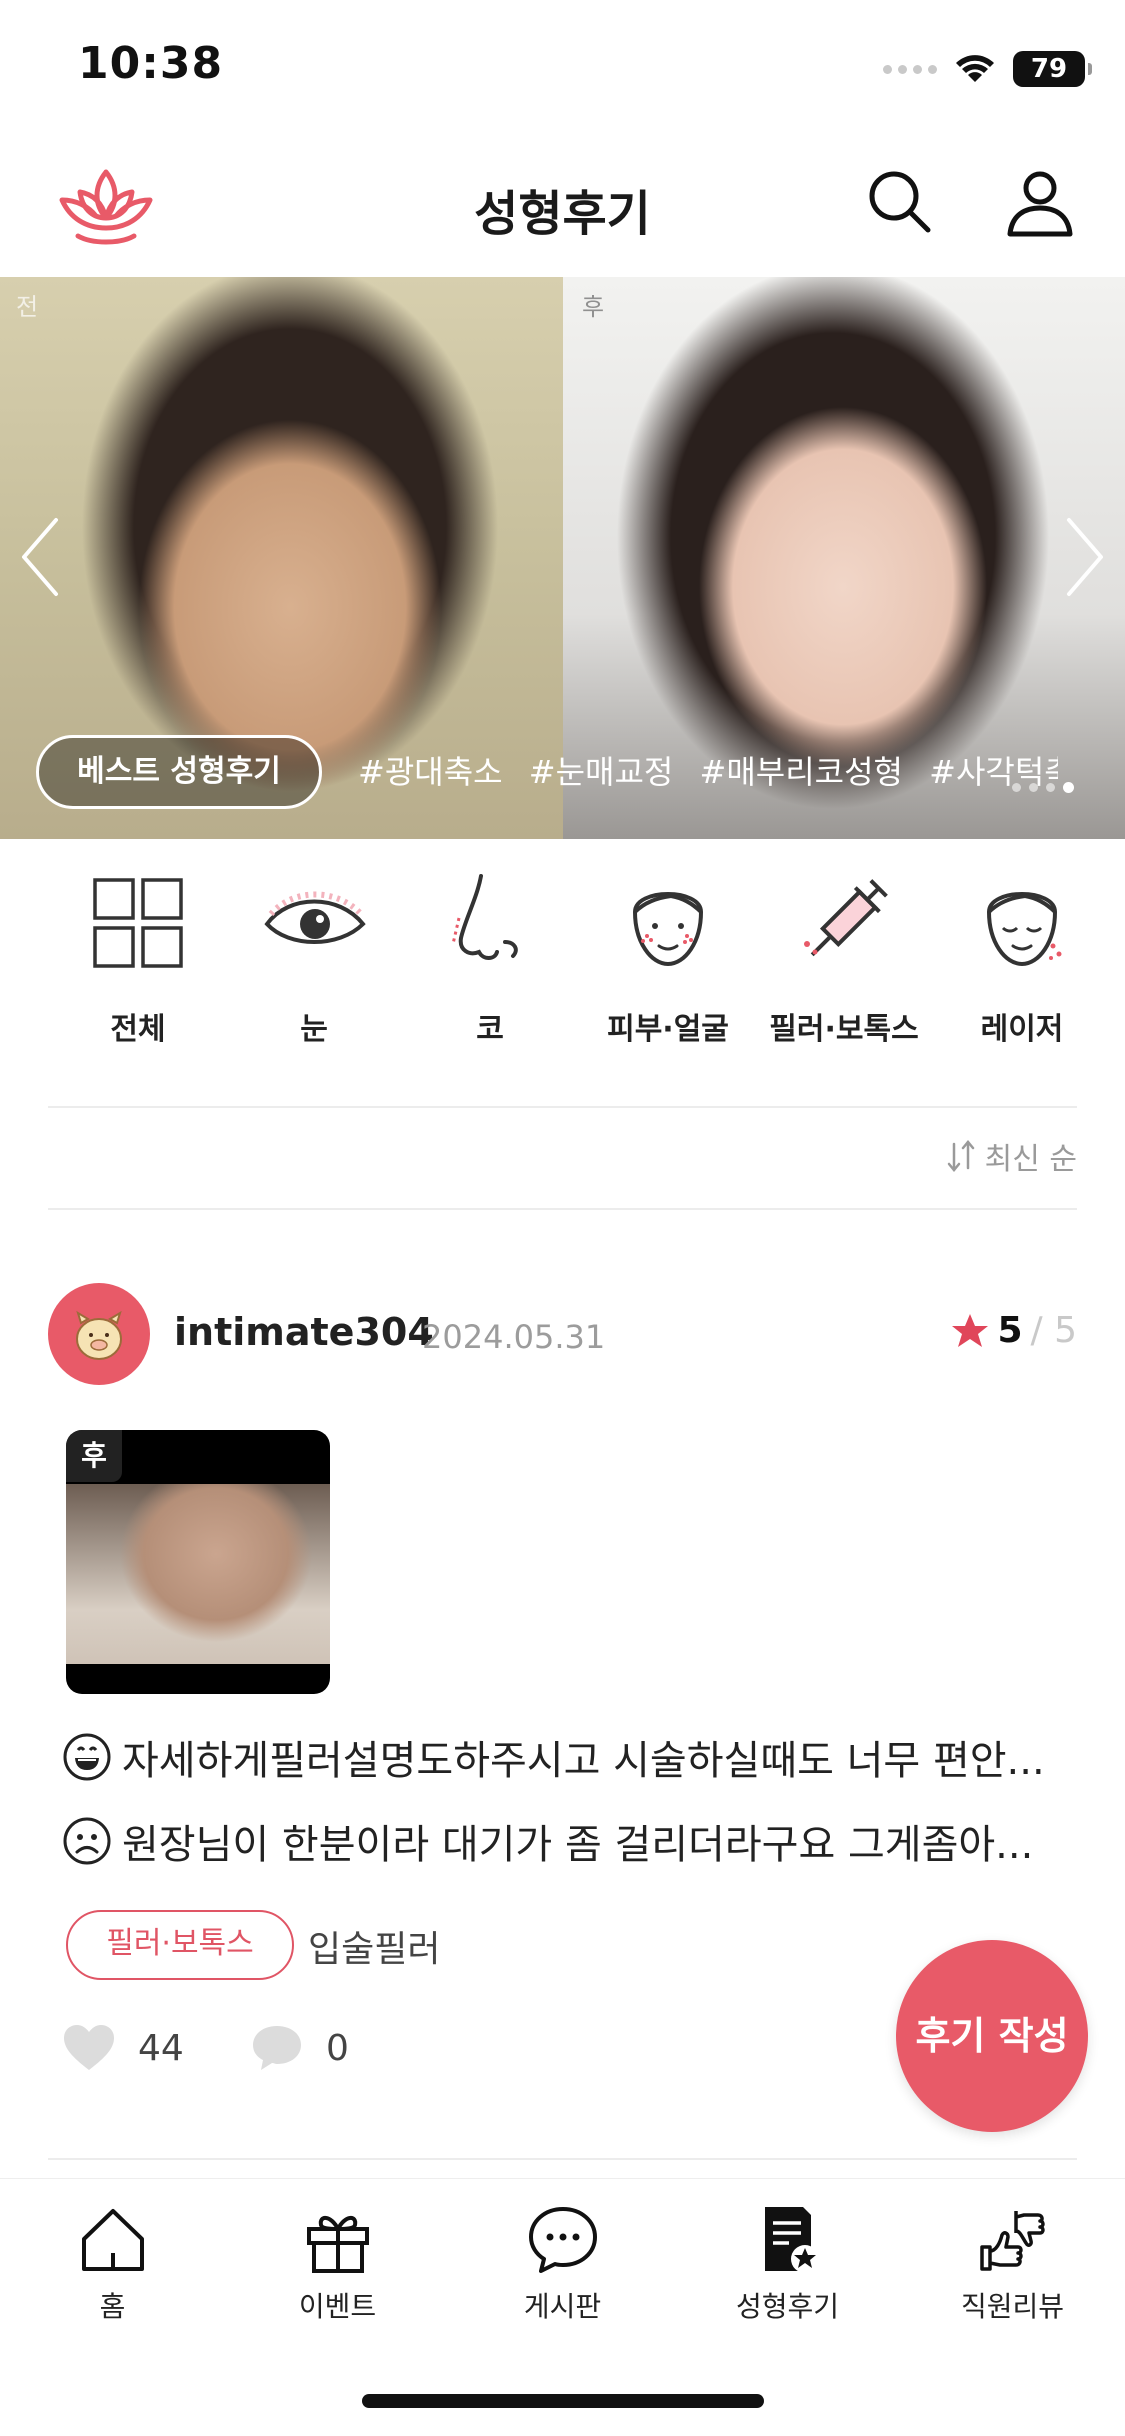  Describe the element at coordinates (198, 1574) in the screenshot. I see `after-photo-thumbnail` at that location.